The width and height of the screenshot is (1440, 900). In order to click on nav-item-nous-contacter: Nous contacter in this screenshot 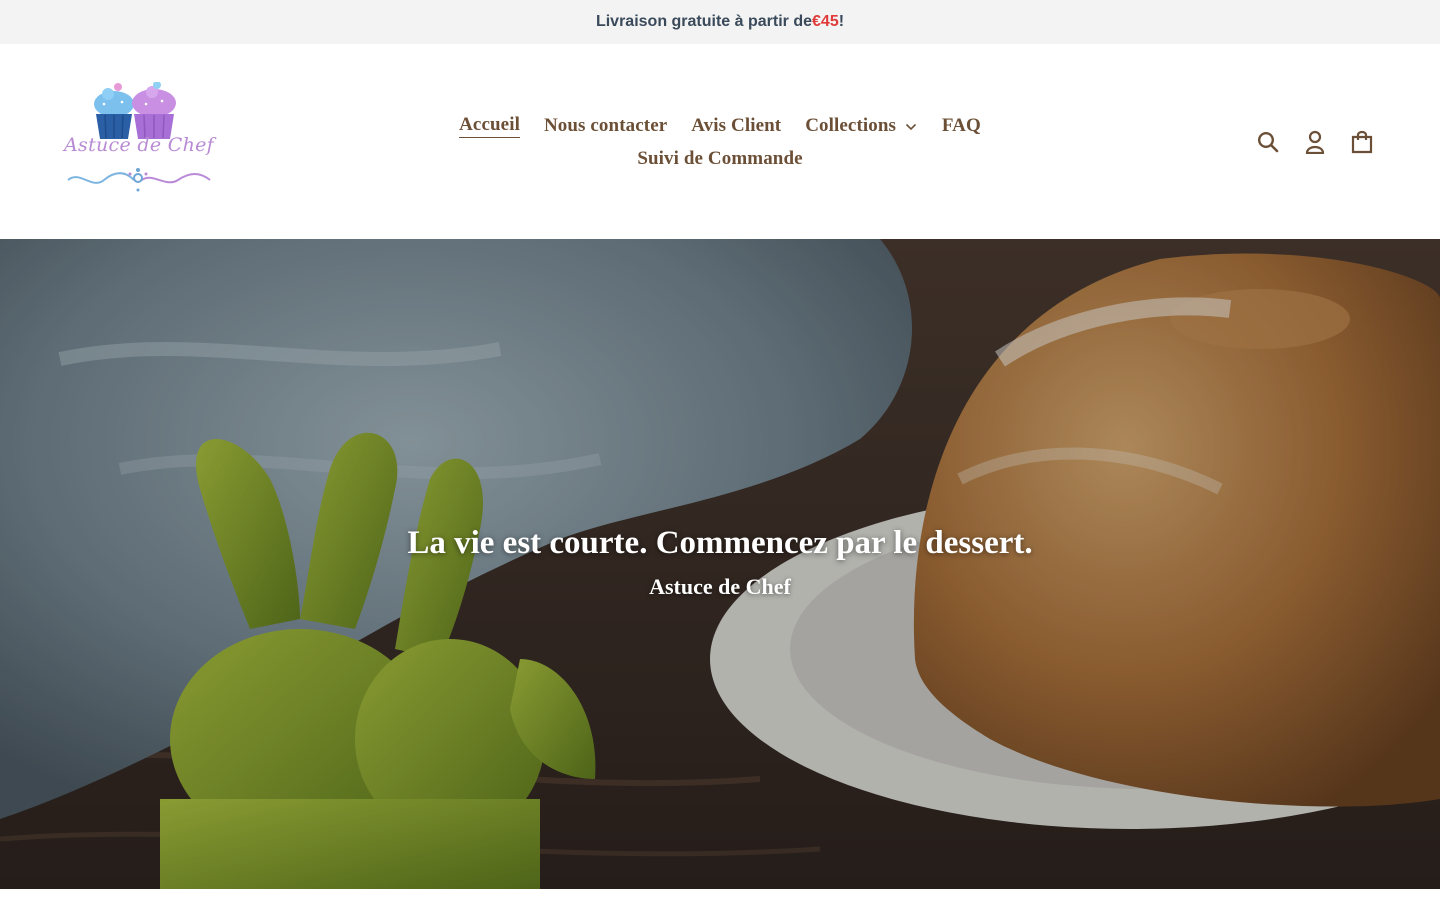, I will do `click(605, 126)`.